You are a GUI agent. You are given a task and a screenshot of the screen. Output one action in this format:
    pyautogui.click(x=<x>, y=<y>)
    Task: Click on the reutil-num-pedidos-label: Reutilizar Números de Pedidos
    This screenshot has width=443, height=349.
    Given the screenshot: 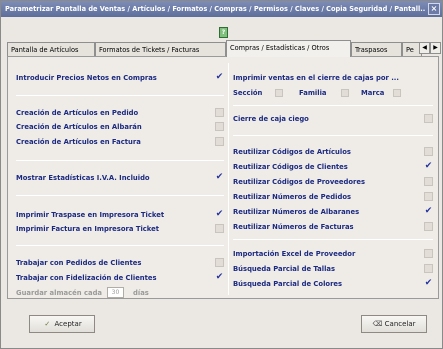 What is the action you would take?
    pyautogui.click(x=292, y=197)
    